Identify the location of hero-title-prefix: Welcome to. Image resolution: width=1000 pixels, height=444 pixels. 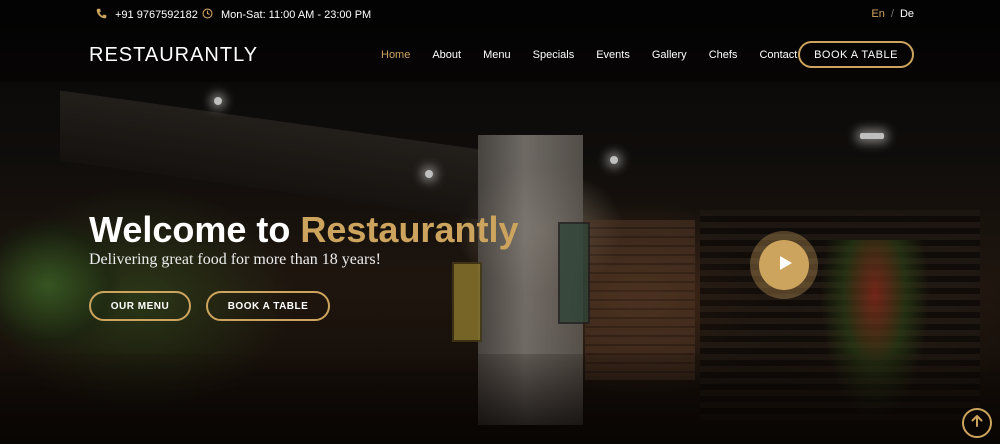
(195, 229).